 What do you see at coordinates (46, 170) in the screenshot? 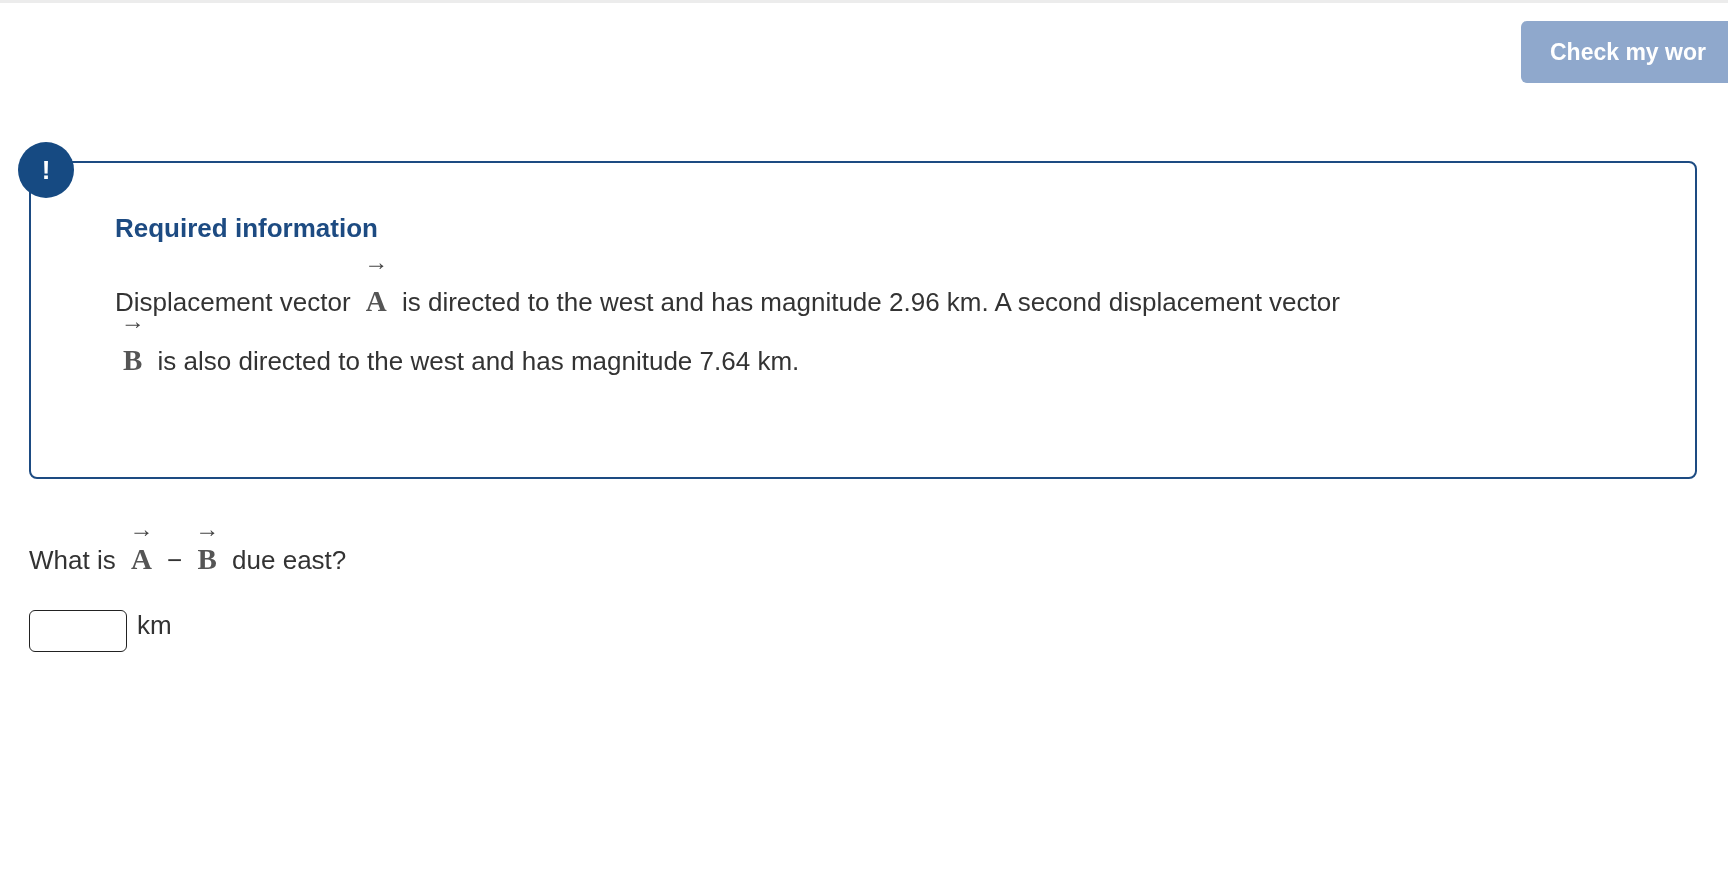
I see `alert-icon: !` at bounding box center [46, 170].